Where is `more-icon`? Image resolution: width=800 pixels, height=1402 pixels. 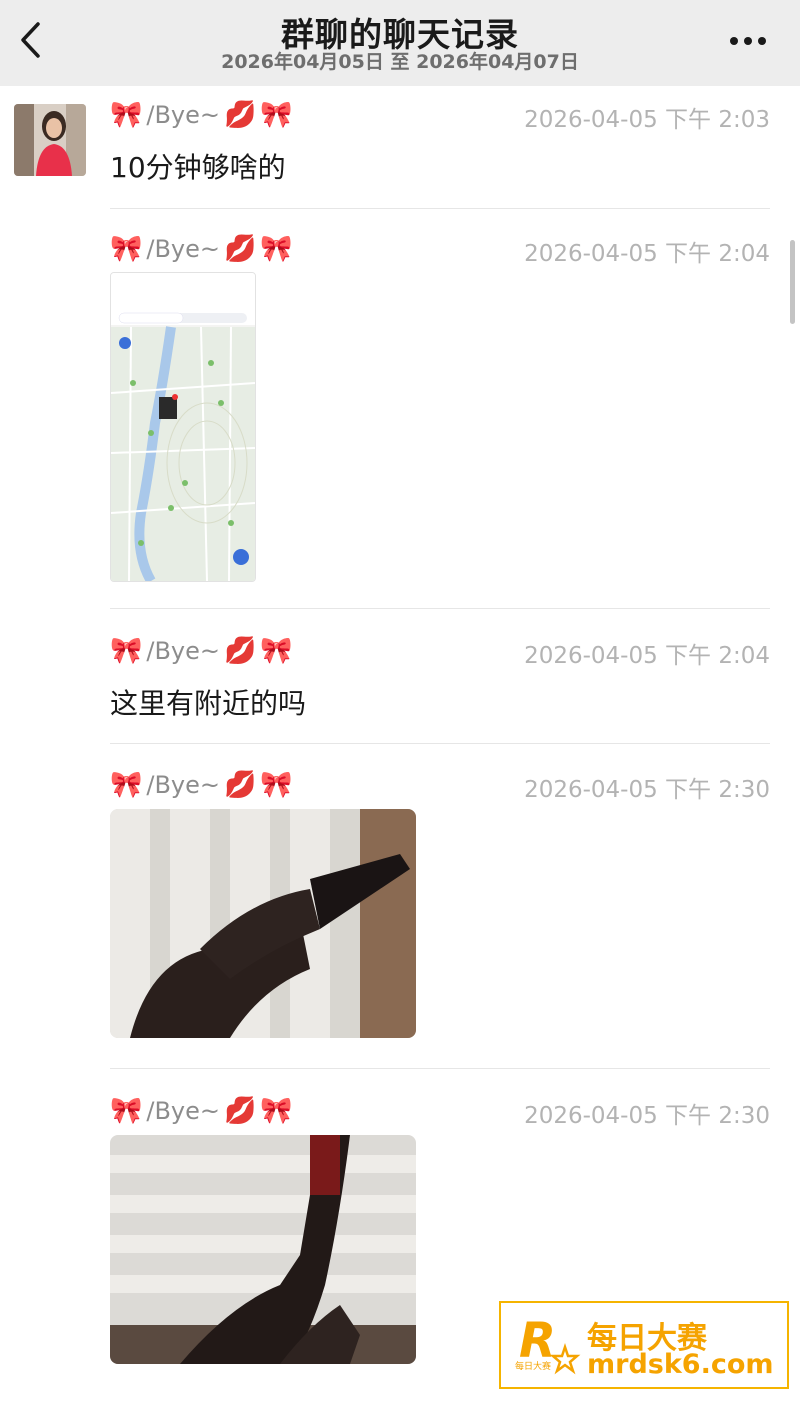 more-icon is located at coordinates (748, 41).